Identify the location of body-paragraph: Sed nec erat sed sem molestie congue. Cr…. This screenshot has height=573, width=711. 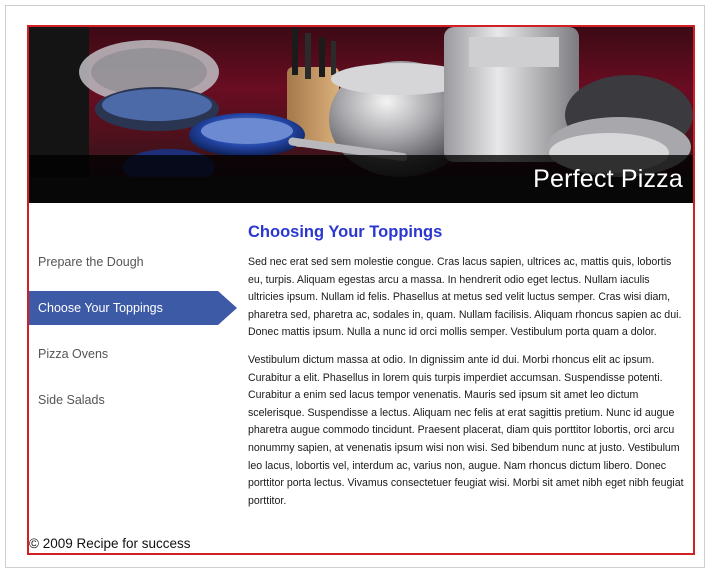
(465, 297).